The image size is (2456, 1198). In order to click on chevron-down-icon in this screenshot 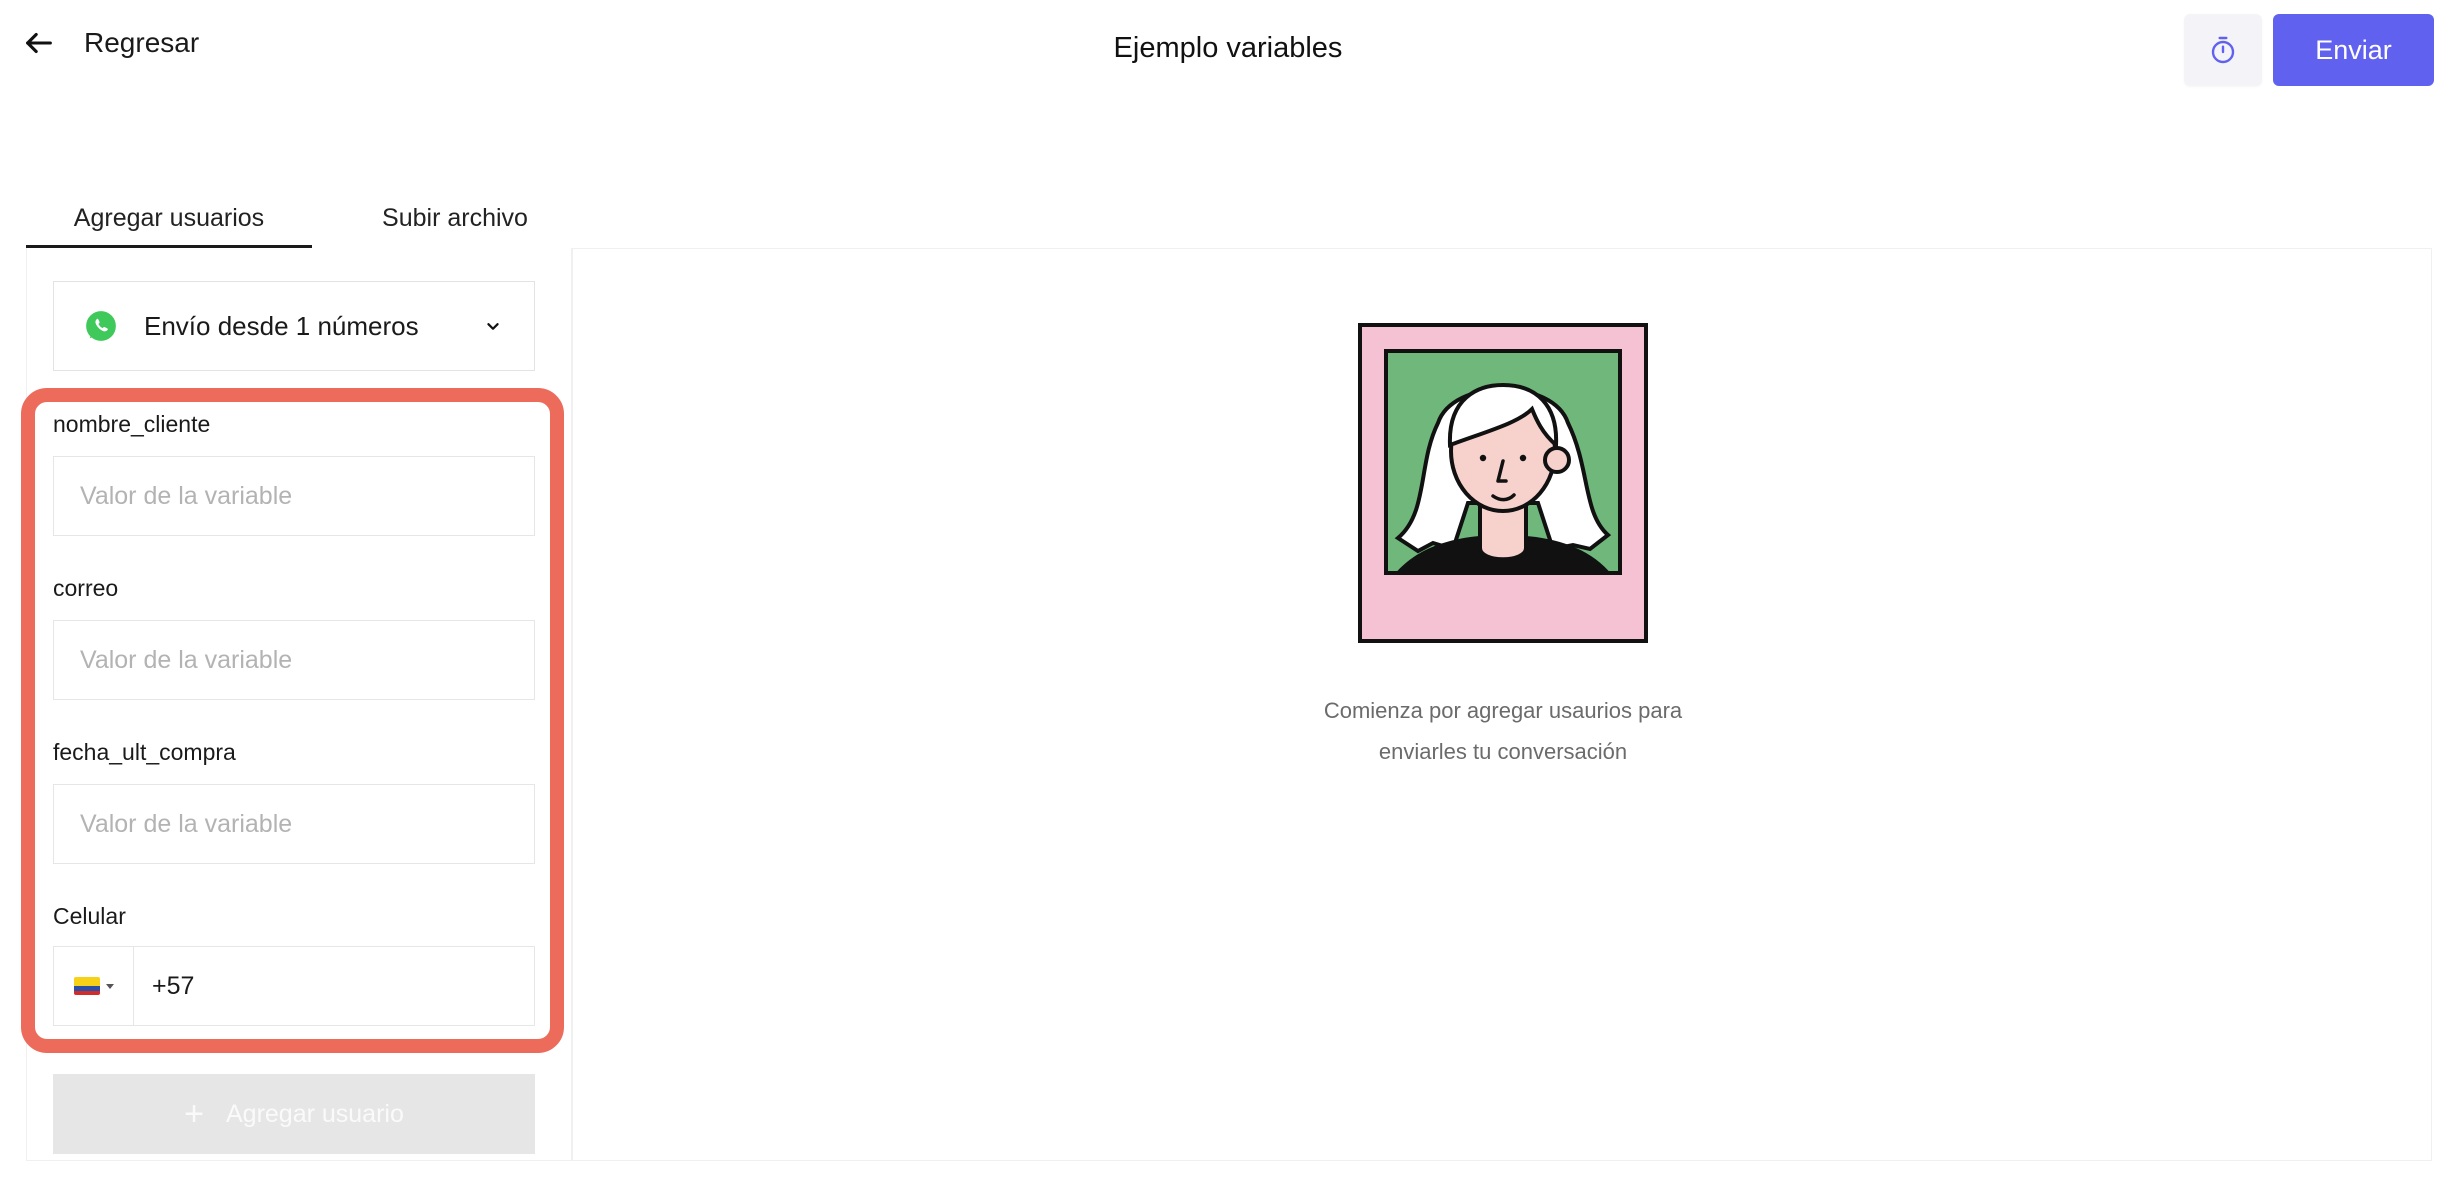, I will do `click(493, 326)`.